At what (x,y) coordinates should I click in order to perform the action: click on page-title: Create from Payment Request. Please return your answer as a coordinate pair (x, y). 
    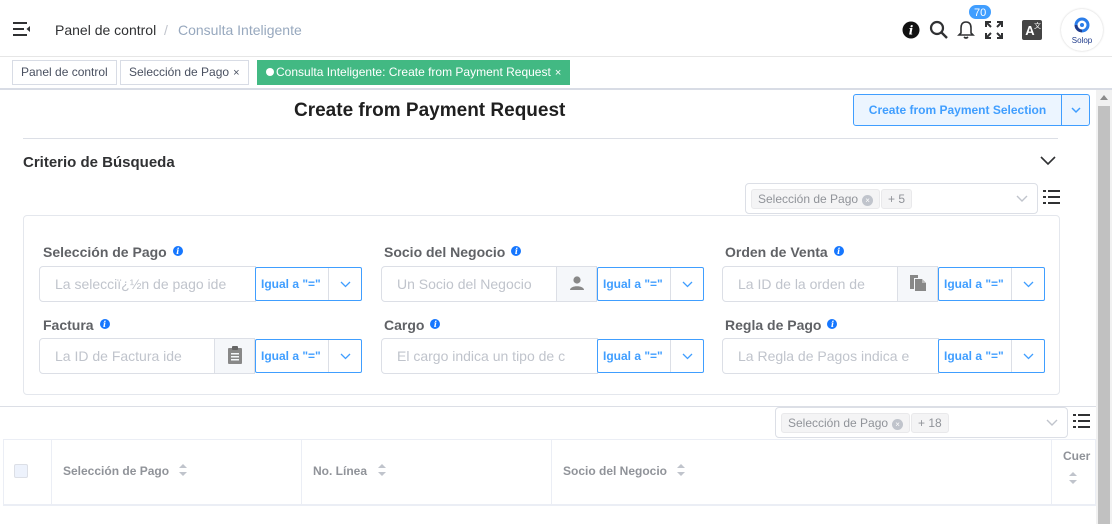
    Looking at the image, I should click on (430, 110).